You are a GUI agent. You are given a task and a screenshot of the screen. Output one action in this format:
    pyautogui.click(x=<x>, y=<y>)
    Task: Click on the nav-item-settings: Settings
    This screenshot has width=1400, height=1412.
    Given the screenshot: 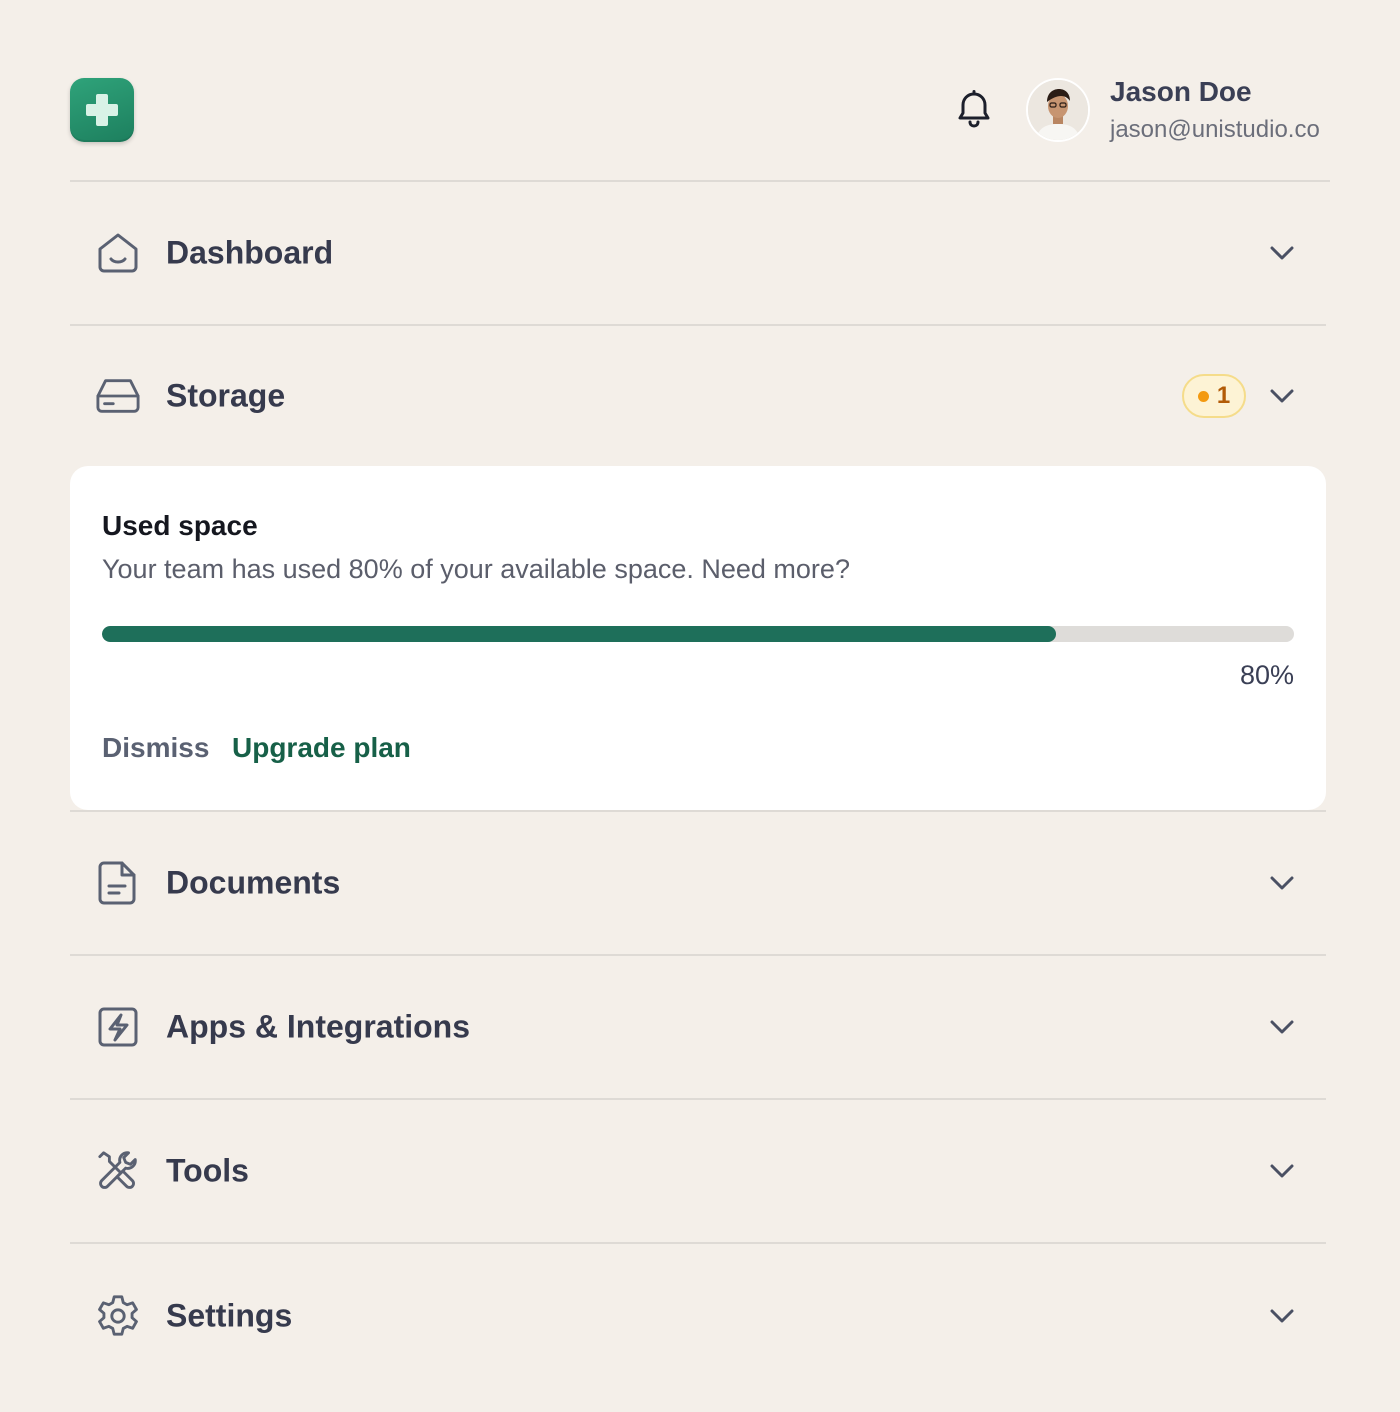 What is the action you would take?
    pyautogui.click(x=698, y=1316)
    